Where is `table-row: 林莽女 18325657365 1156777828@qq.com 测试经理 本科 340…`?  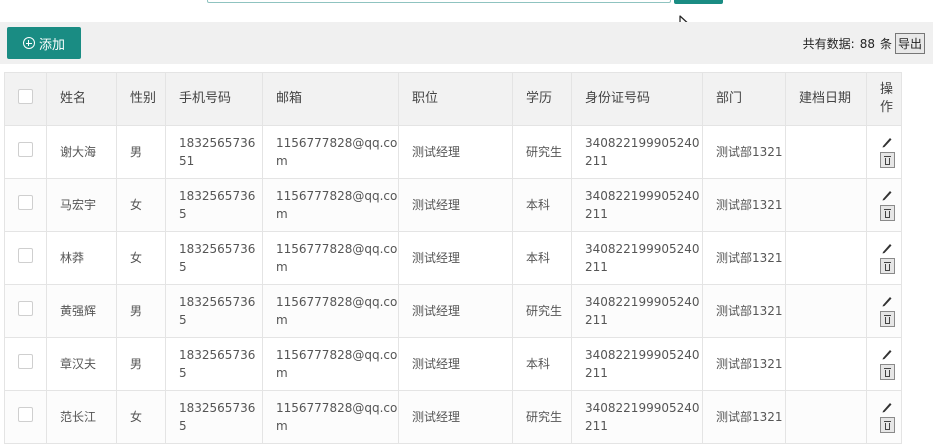 table-row: 林莽女 18325657365 1156777828@qq.com 测试经理 本科 340… is located at coordinates (453, 258).